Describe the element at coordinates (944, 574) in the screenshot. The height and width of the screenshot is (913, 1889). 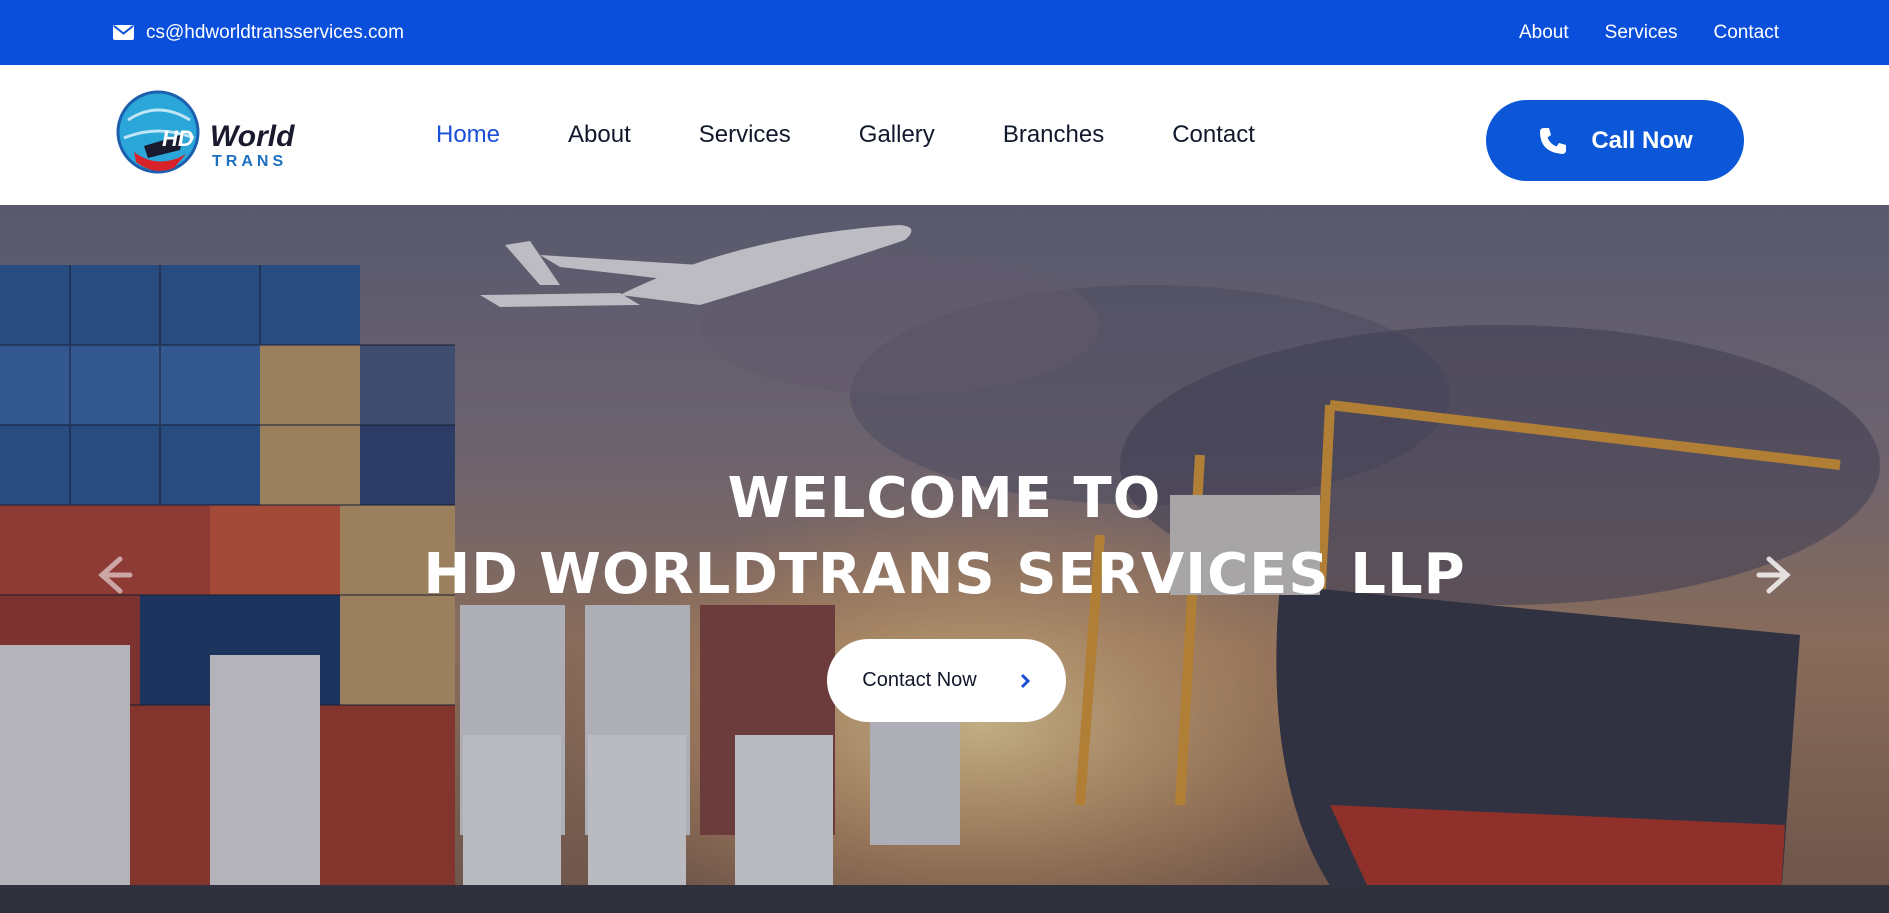
I see `hero-title-line2: HD WORLDTRANS SERVICES LLP` at that location.